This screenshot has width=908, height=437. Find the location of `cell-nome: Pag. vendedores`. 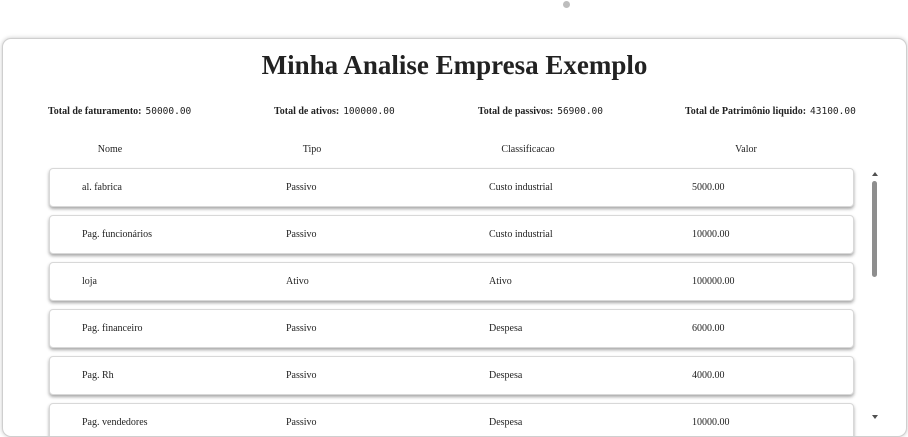

cell-nome: Pag. vendedores is located at coordinates (115, 422).